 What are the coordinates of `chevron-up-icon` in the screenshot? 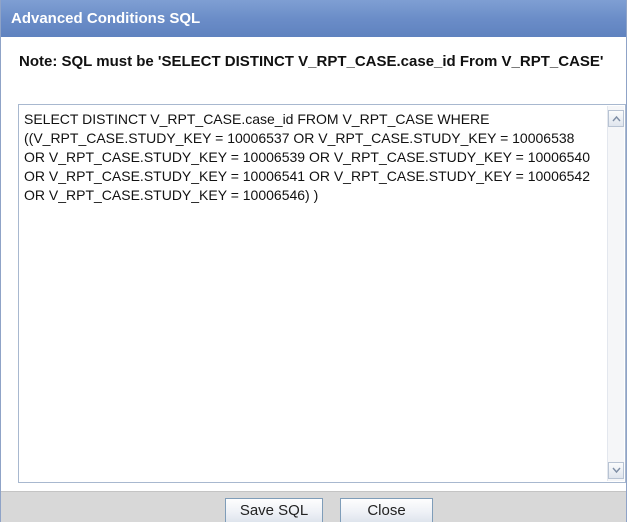 It's located at (616, 118).